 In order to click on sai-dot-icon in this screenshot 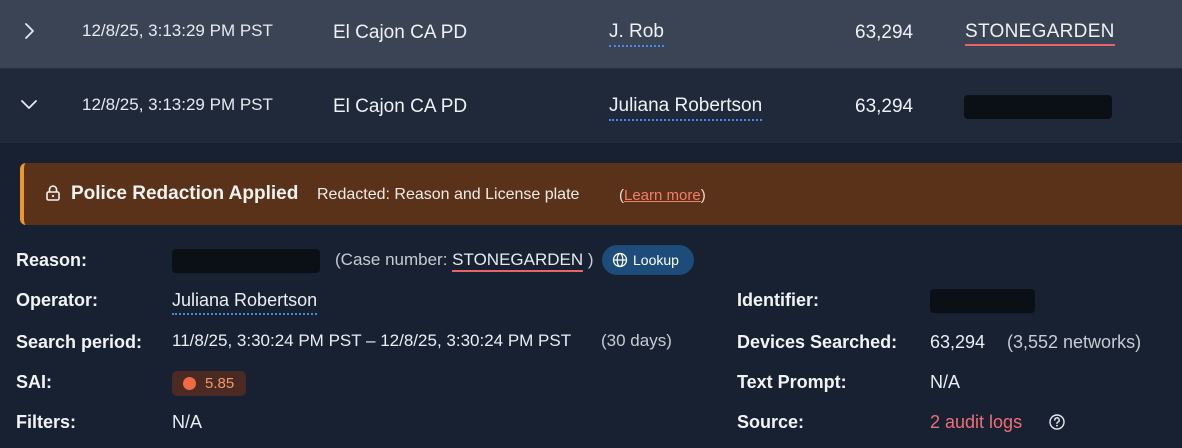, I will do `click(189, 383)`.